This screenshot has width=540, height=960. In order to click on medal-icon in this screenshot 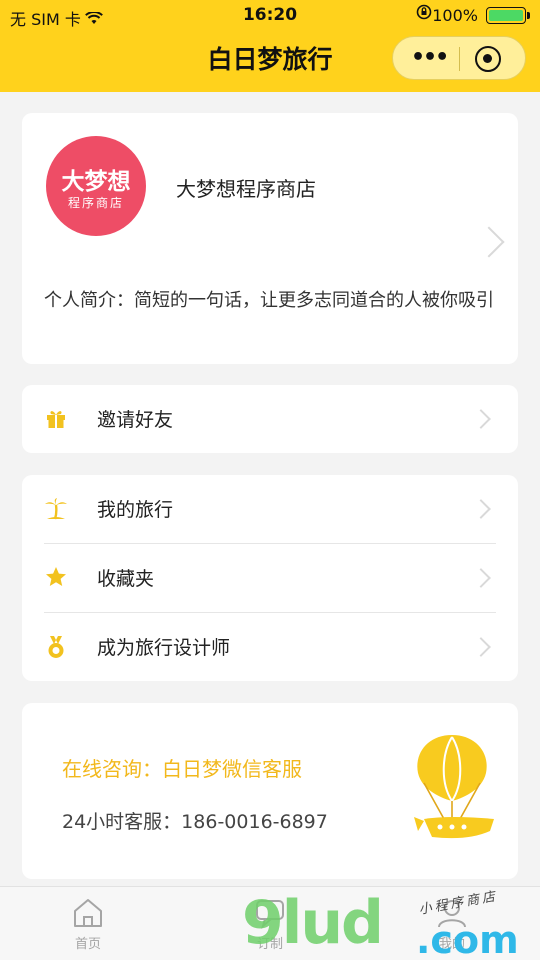, I will do `click(56, 647)`.